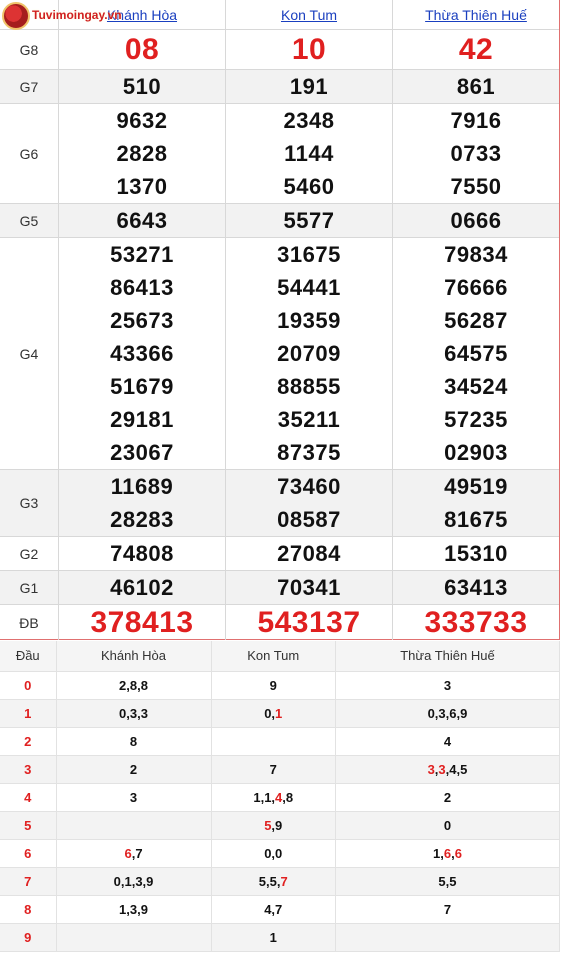 The width and height of the screenshot is (561, 953). Describe the element at coordinates (448, 713) in the screenshot. I see `dau-value: 0,3,6,9` at that location.